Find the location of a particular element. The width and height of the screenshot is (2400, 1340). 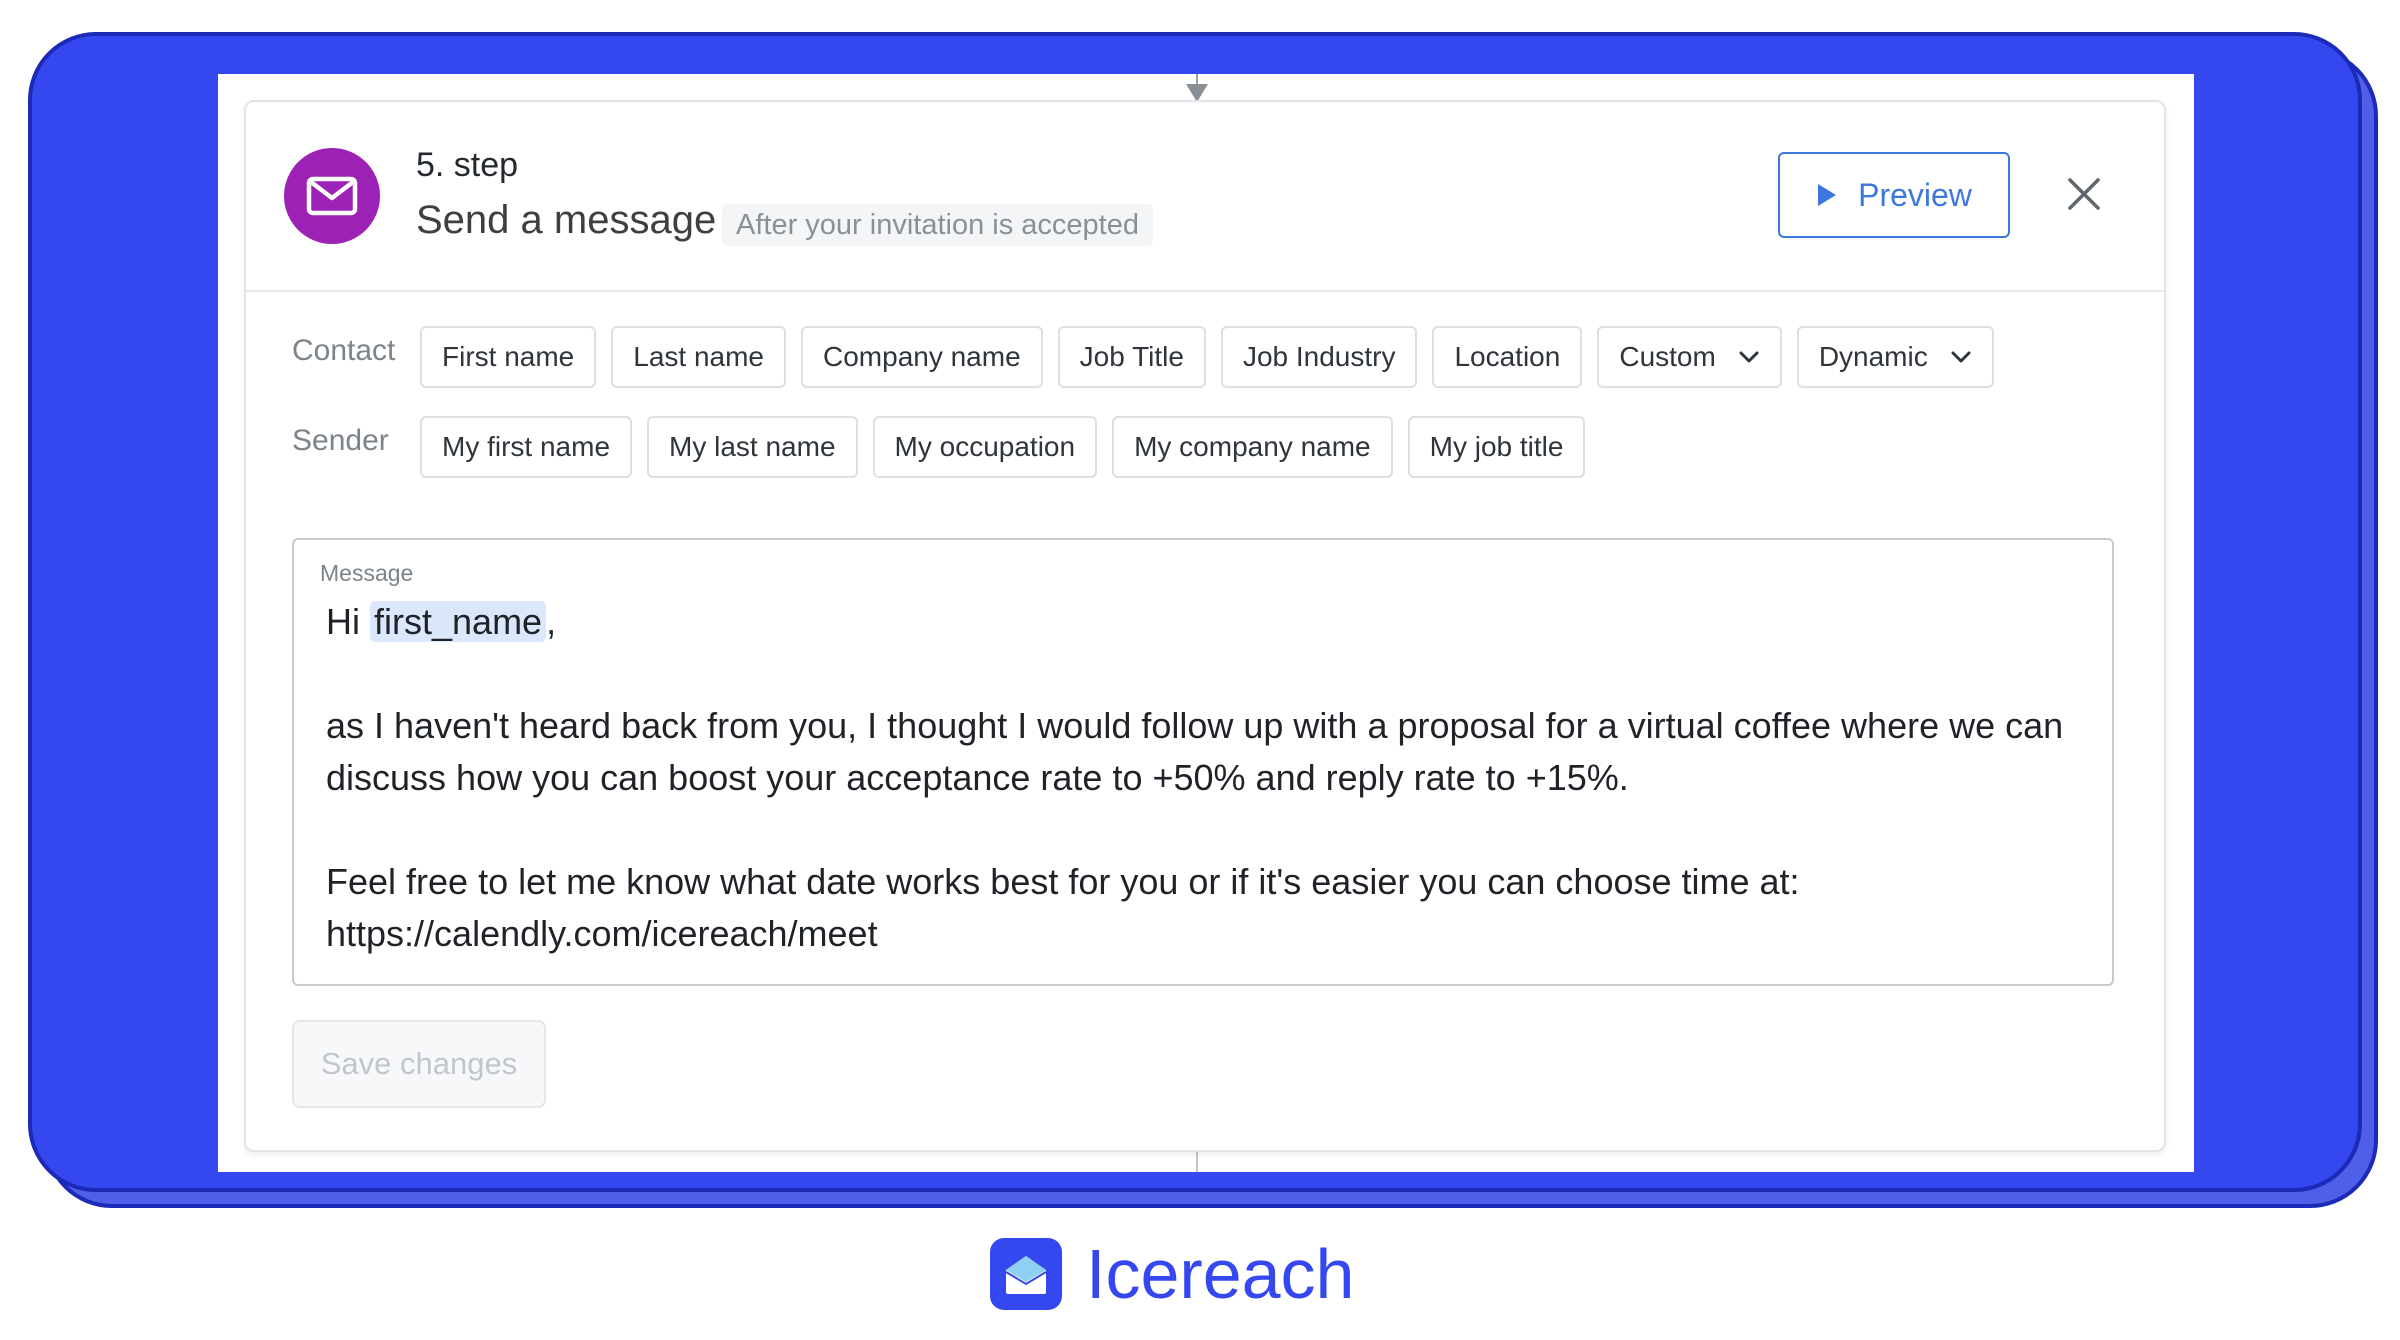

custom-dropdown: Custom is located at coordinates (1689, 357).